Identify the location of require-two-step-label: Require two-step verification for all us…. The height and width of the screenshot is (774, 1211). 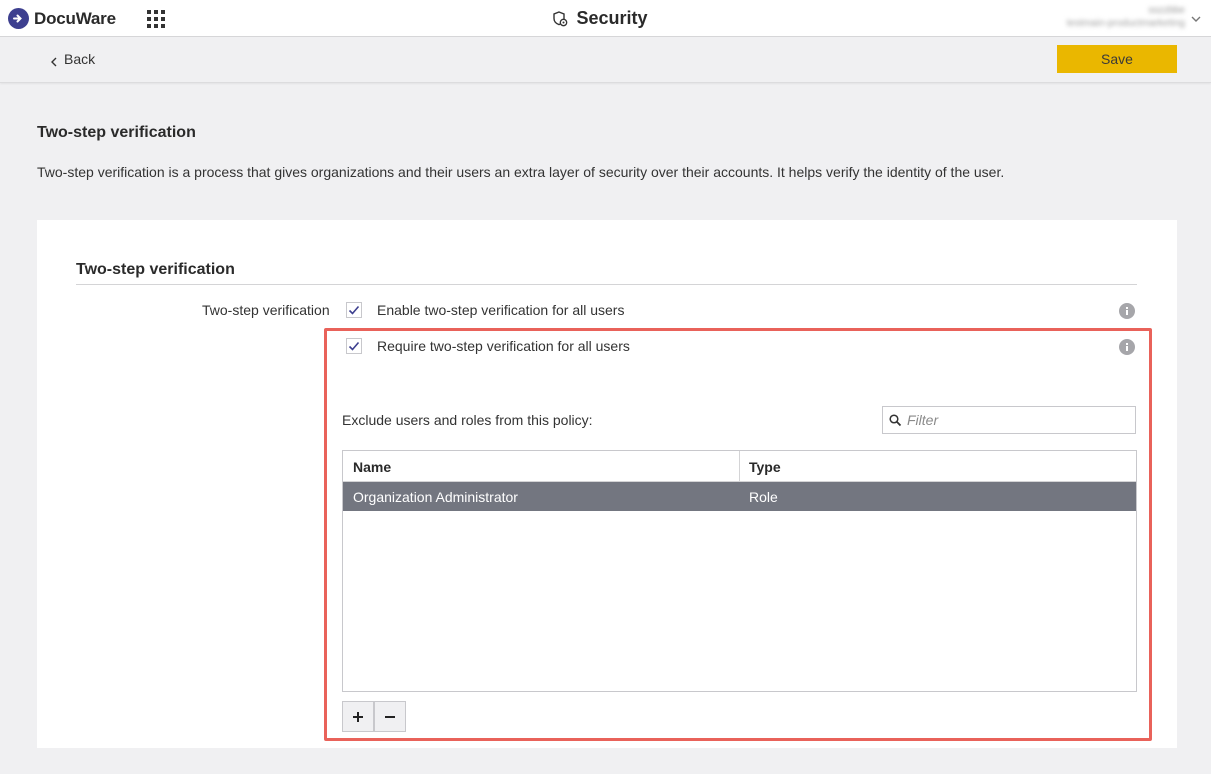
(503, 346).